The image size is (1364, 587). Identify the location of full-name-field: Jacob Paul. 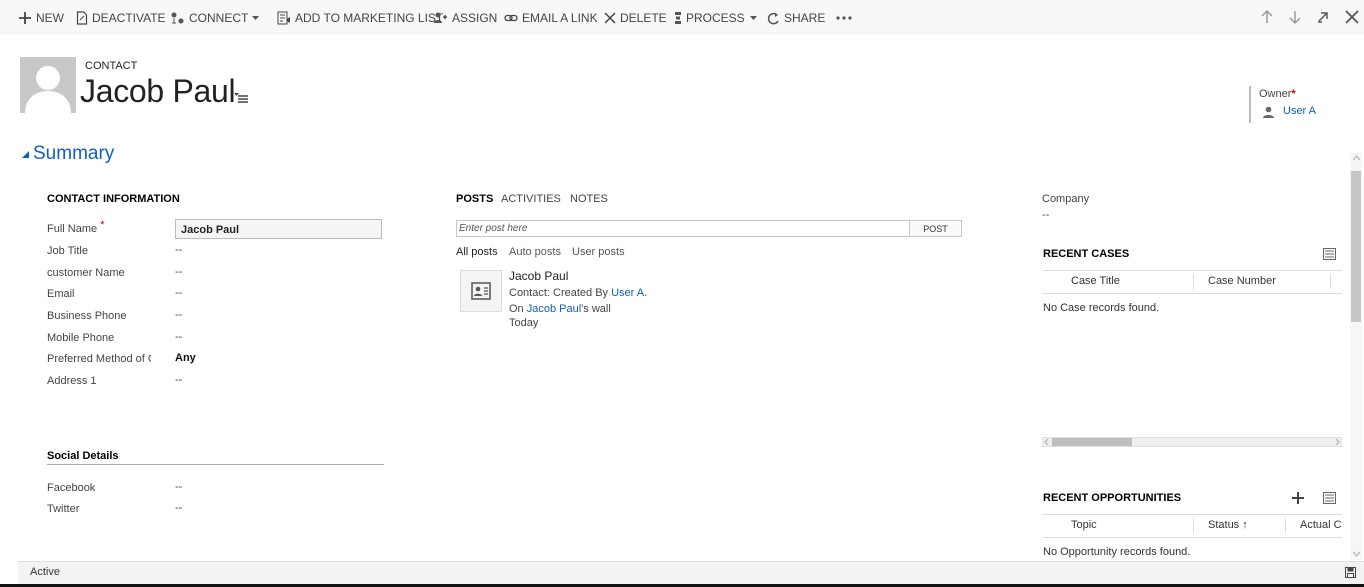
(278, 229).